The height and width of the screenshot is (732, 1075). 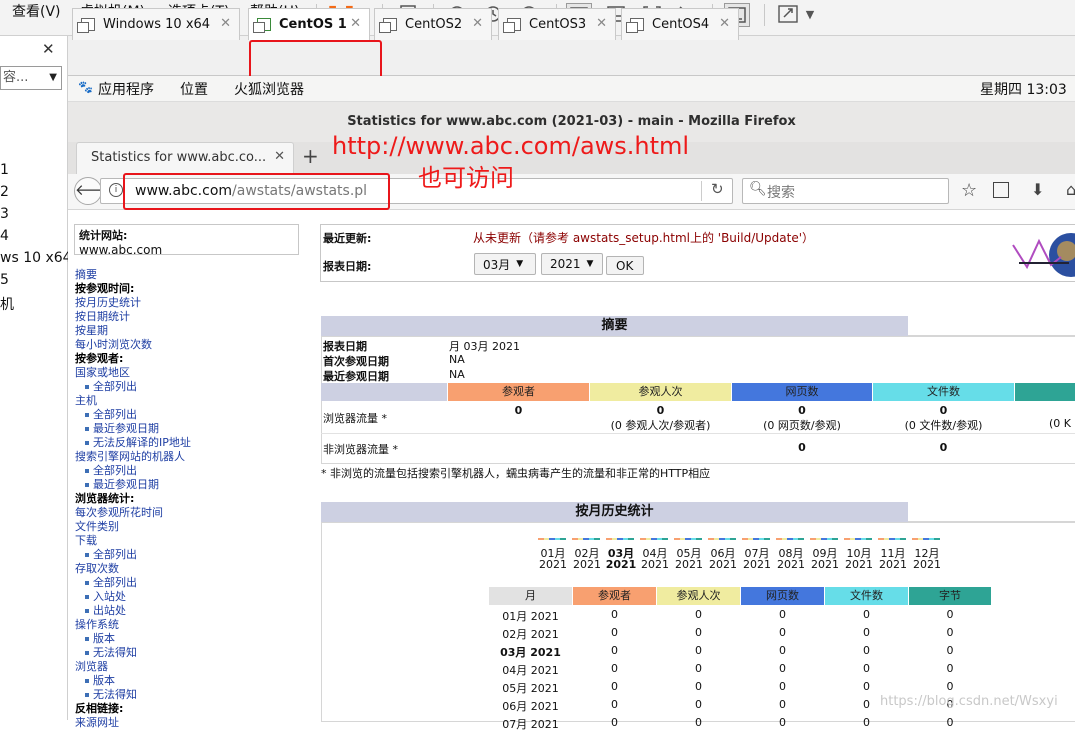 What do you see at coordinates (356, 376) in the screenshot?
I see `summary-row-label: 最近参观日期` at bounding box center [356, 376].